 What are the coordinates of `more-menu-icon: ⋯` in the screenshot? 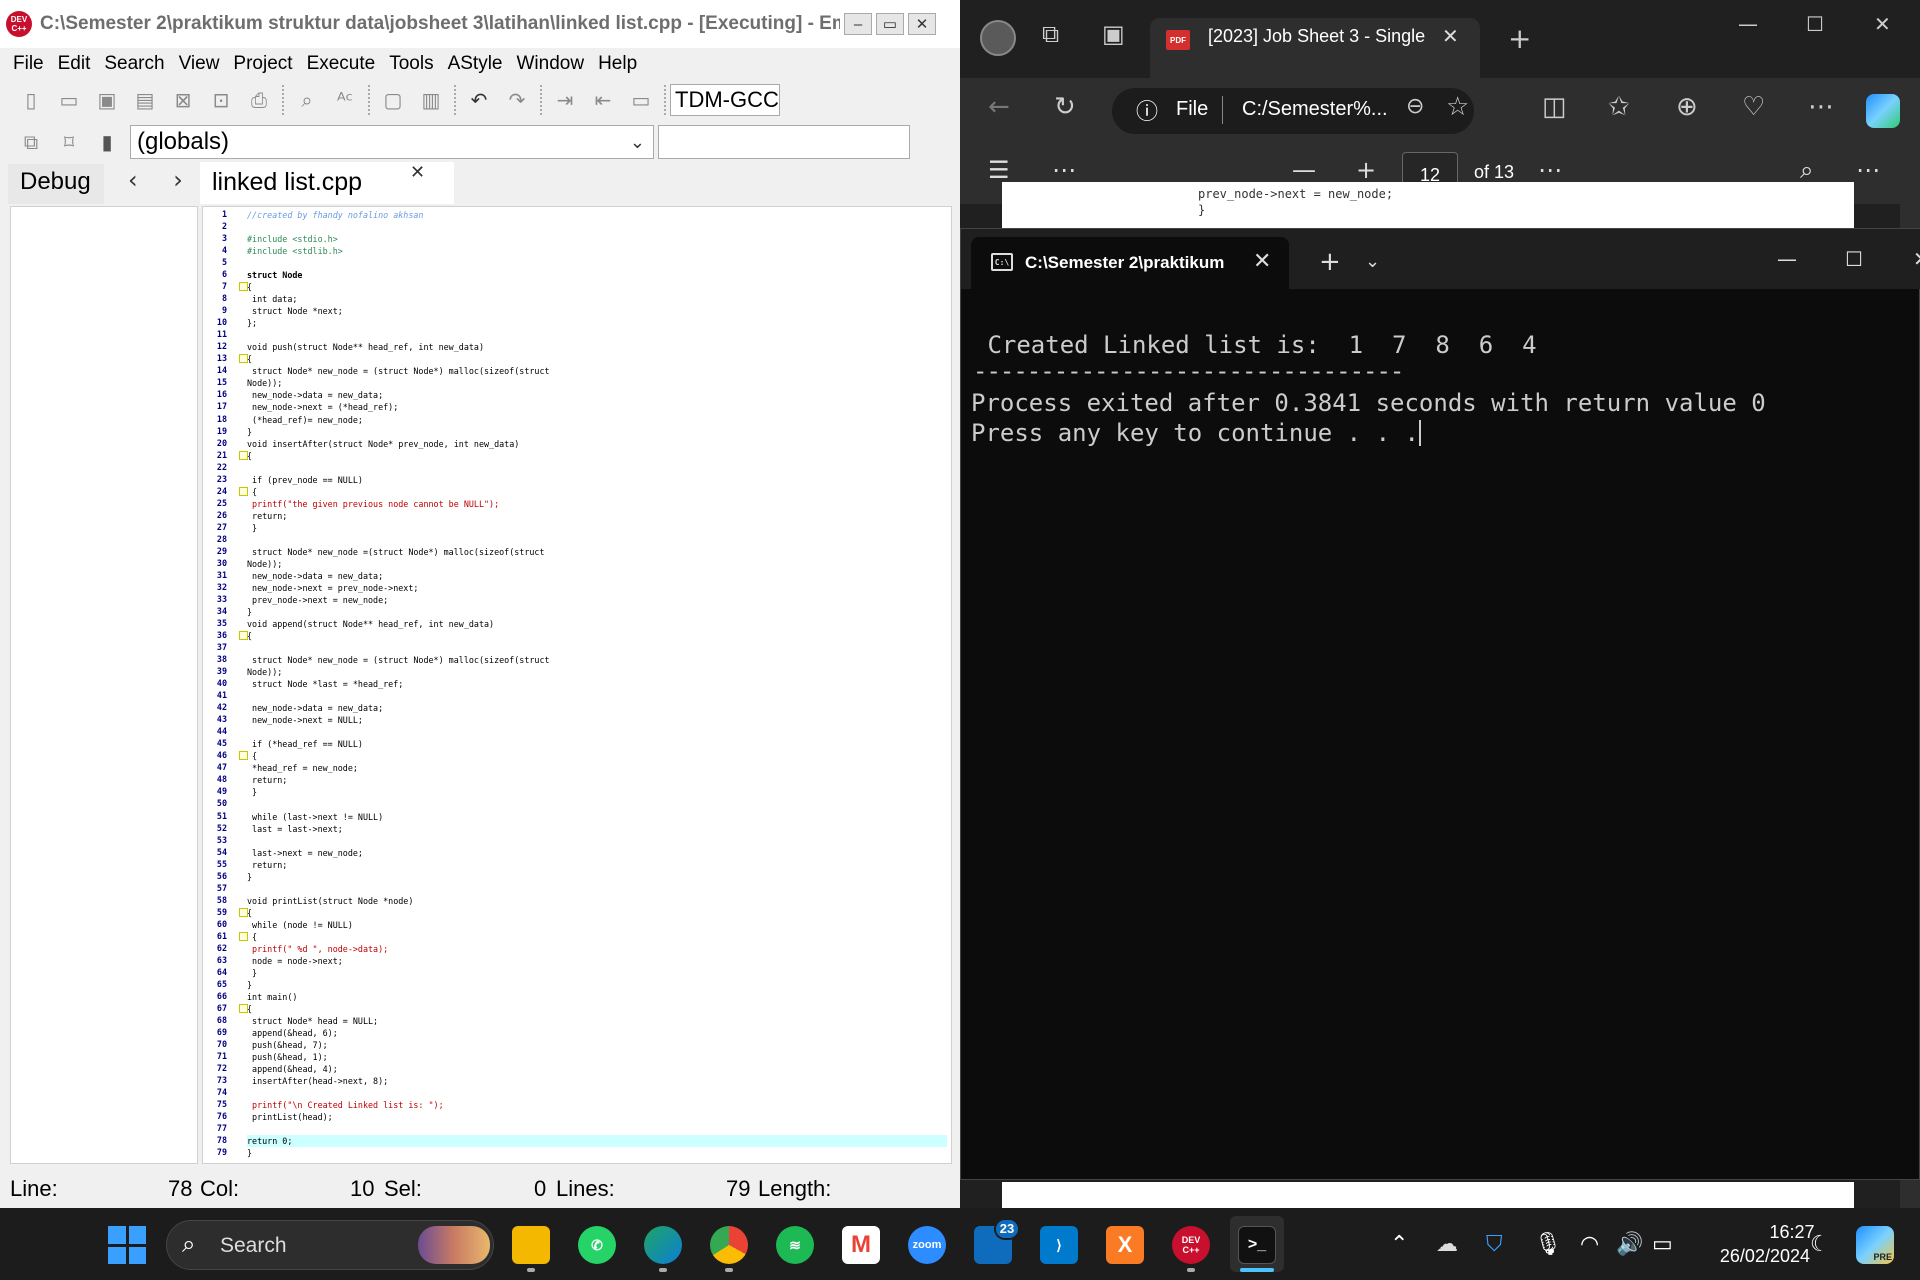 It's located at (1821, 107).